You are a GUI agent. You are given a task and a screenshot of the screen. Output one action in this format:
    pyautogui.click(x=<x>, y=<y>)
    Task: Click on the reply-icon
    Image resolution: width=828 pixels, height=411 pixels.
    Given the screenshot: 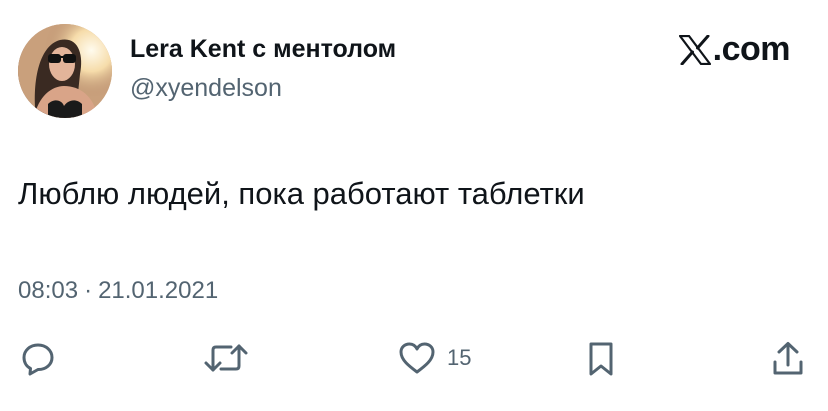 What is the action you would take?
    pyautogui.click(x=38, y=358)
    